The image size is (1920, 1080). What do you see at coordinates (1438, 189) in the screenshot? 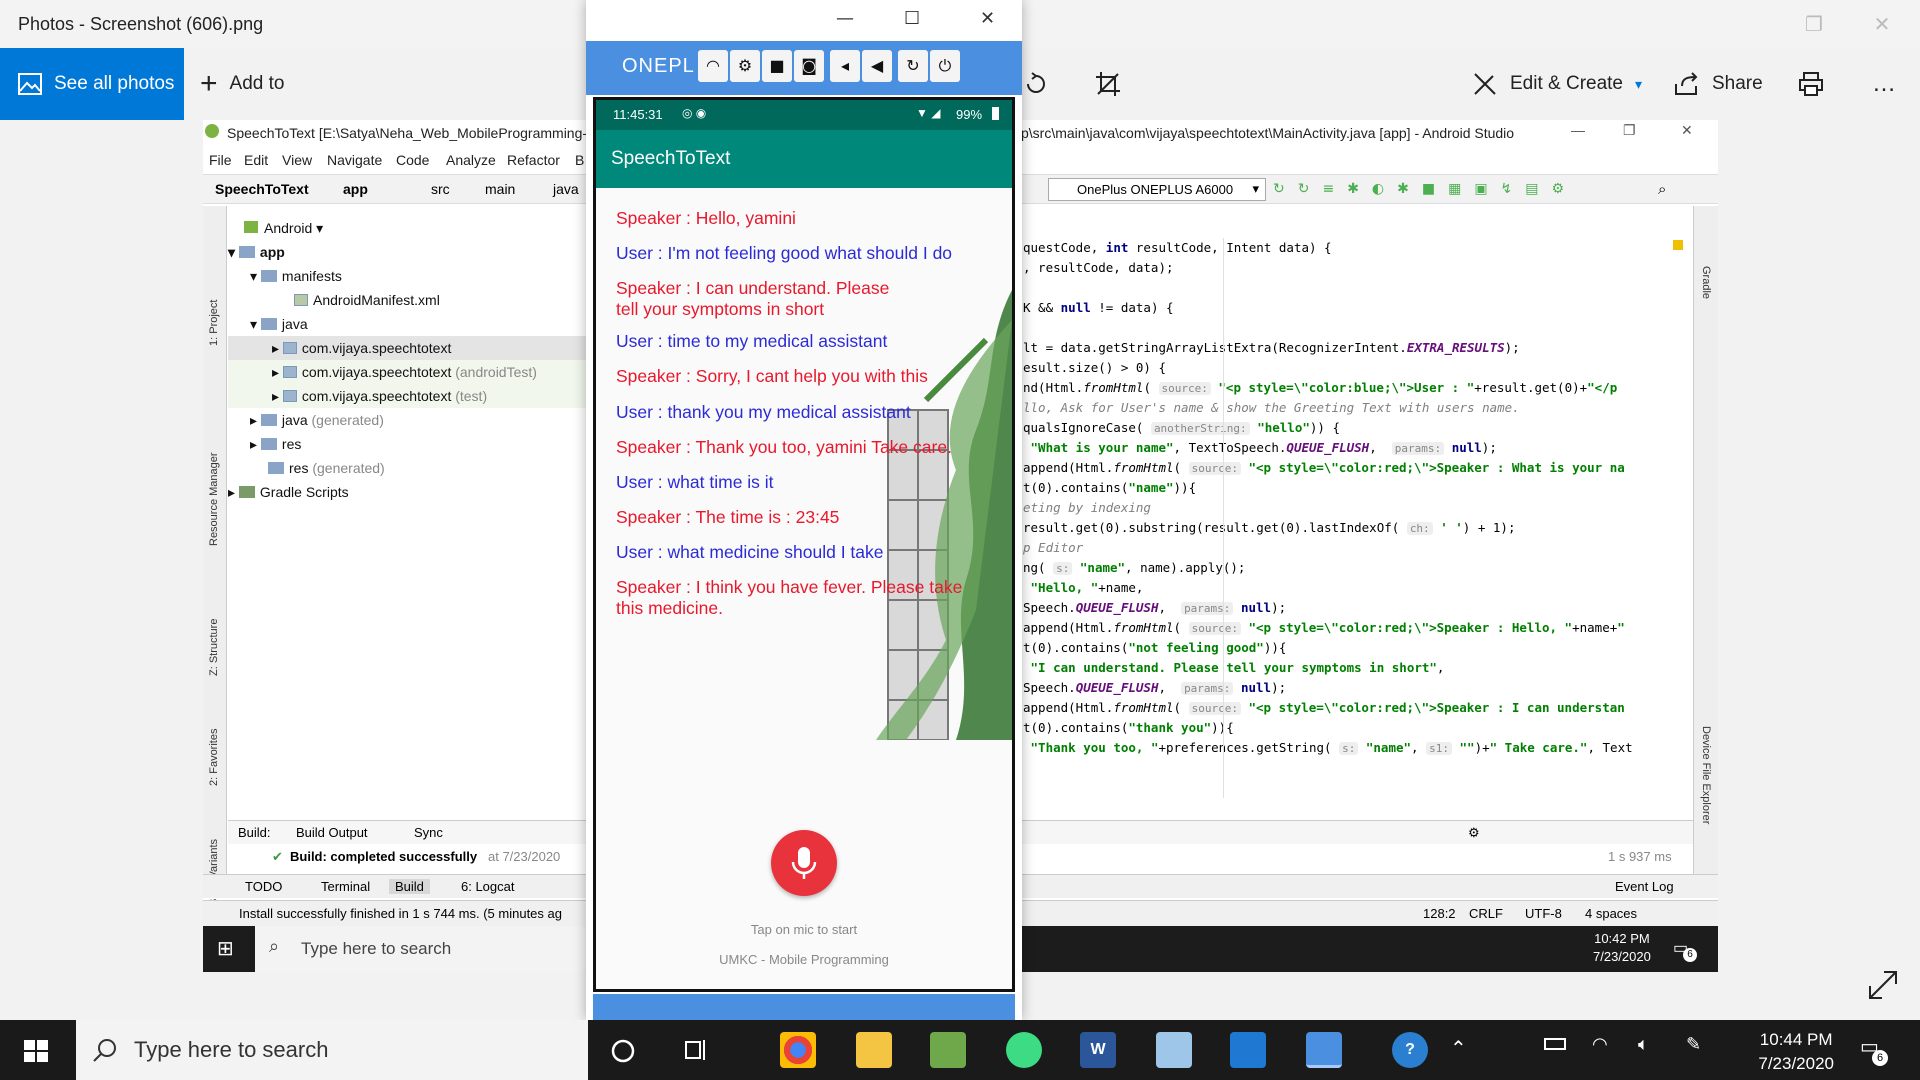
I see `toolbar-action-icons: ↻↻≡✱◐✱■▦▣↯▤⚙` at bounding box center [1438, 189].